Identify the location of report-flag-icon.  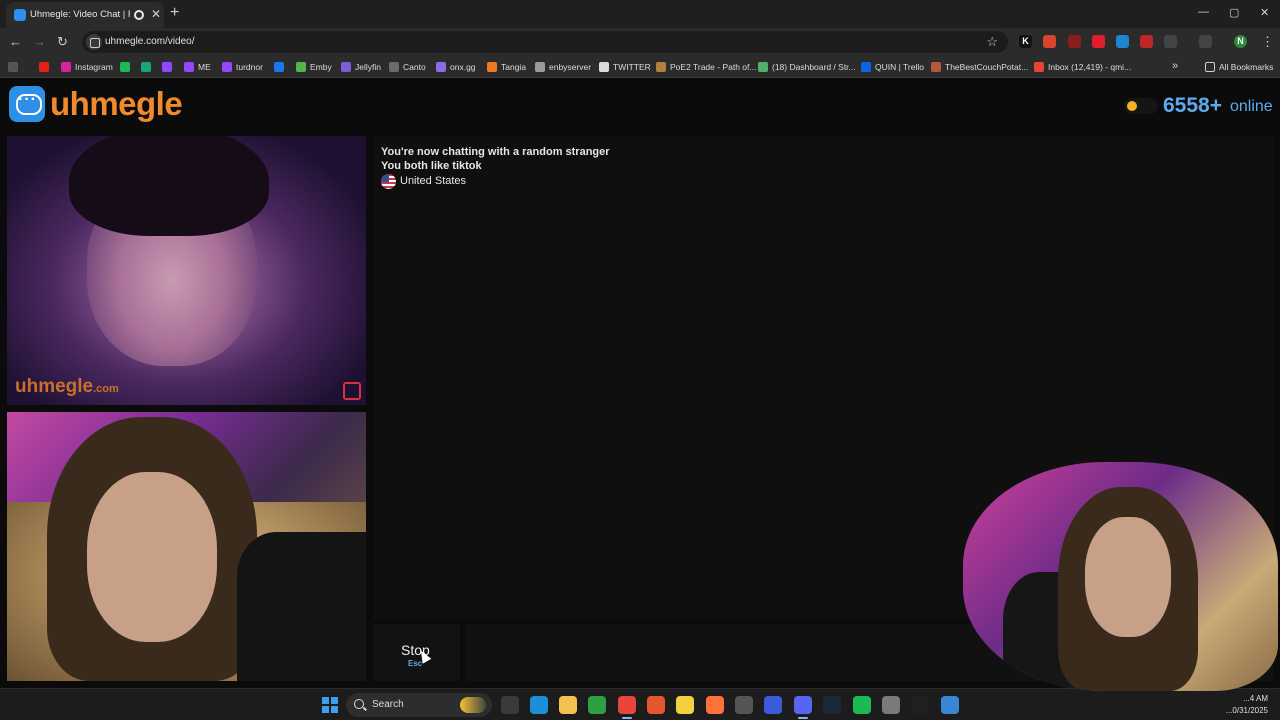
(352, 391).